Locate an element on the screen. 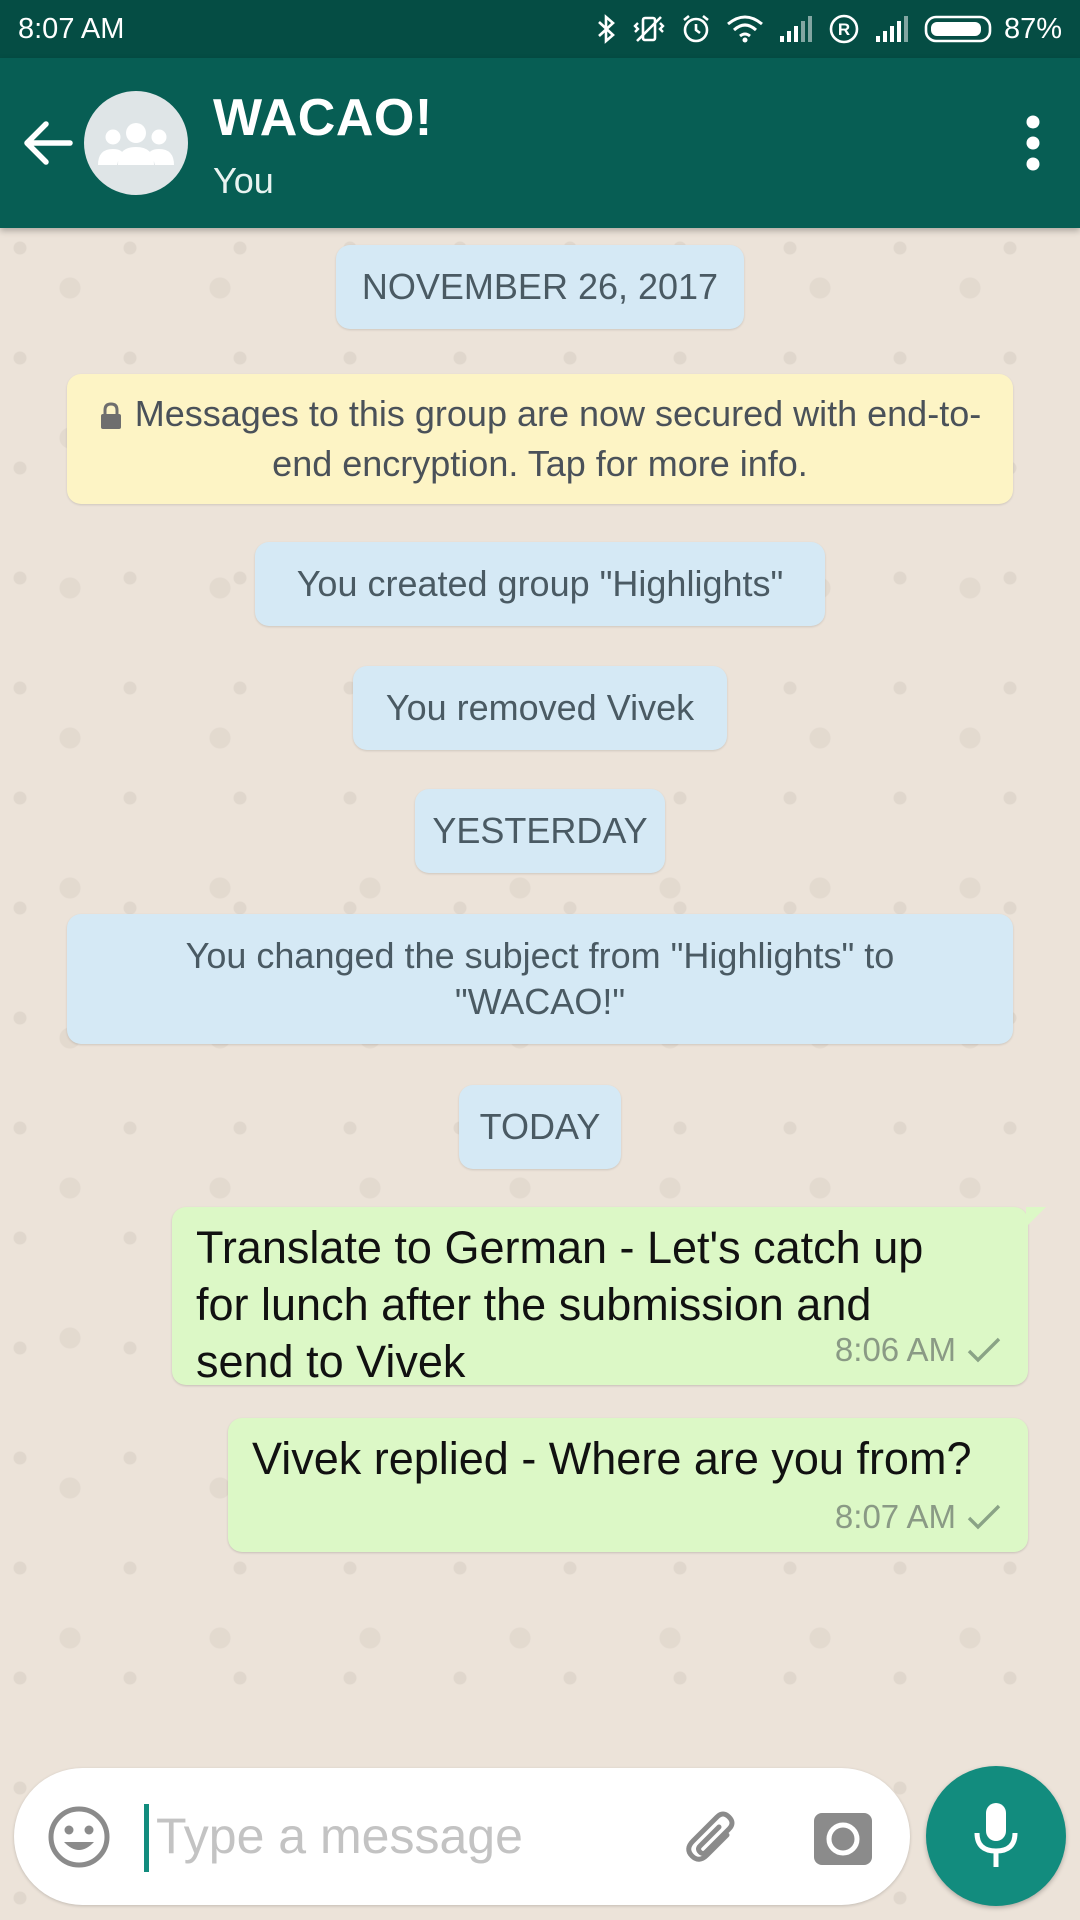 This screenshot has width=1080, height=1920. message-time: 8:07 AM is located at coordinates (895, 1516).